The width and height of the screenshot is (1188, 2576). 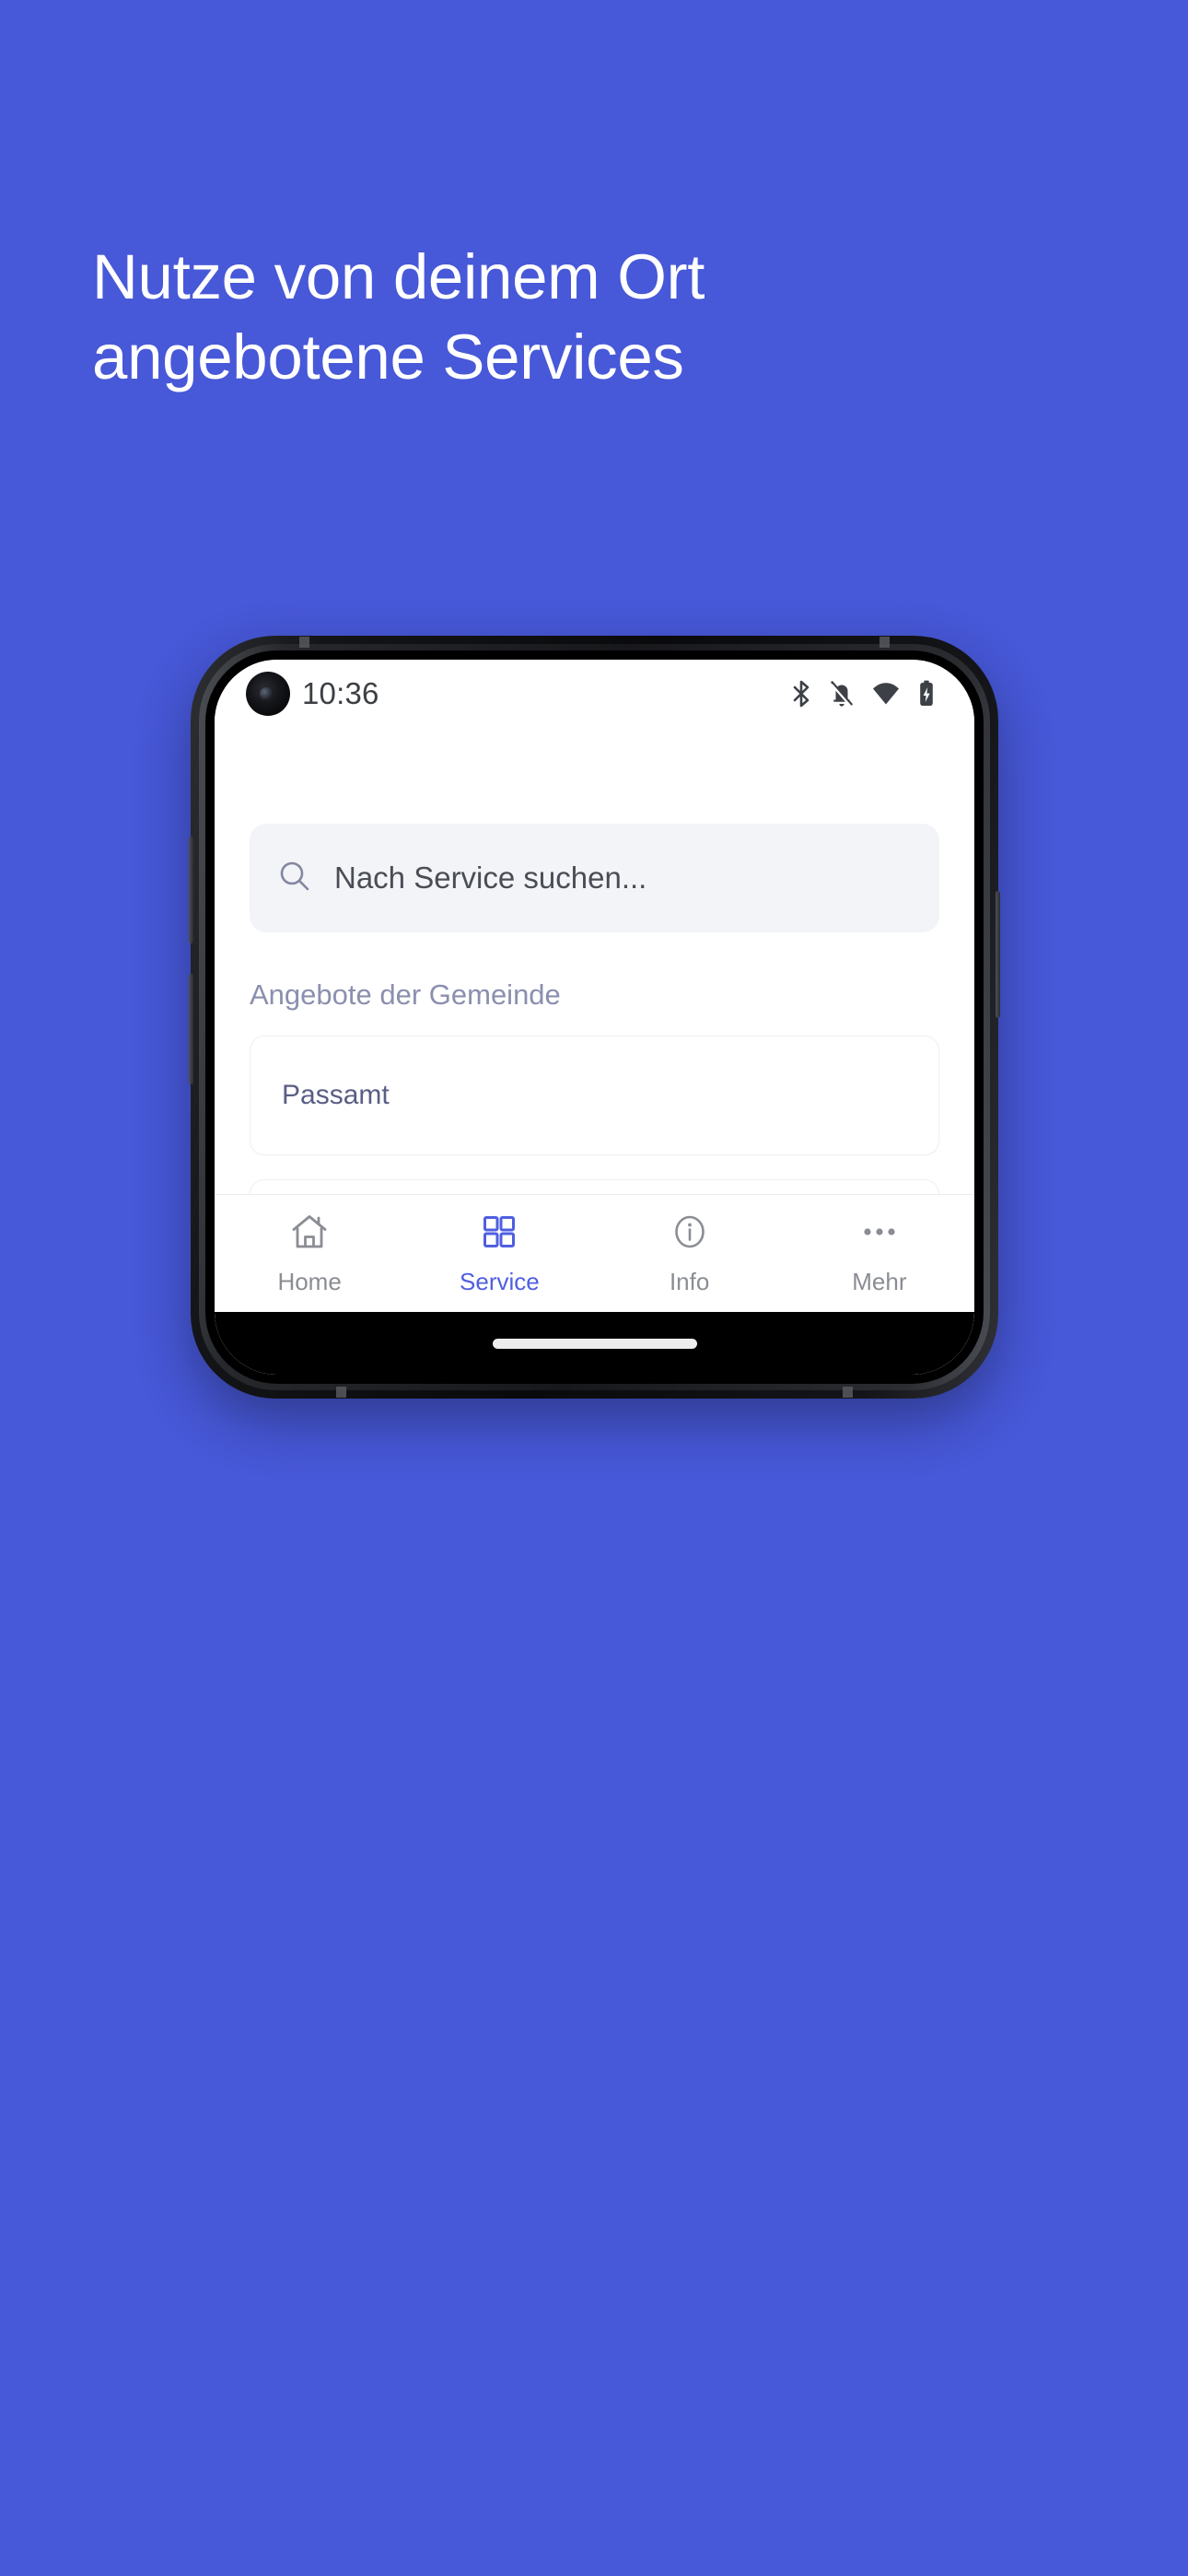 What do you see at coordinates (594, 1186) in the screenshot?
I see `list-item: SEPA-Lastschriftmandat` at bounding box center [594, 1186].